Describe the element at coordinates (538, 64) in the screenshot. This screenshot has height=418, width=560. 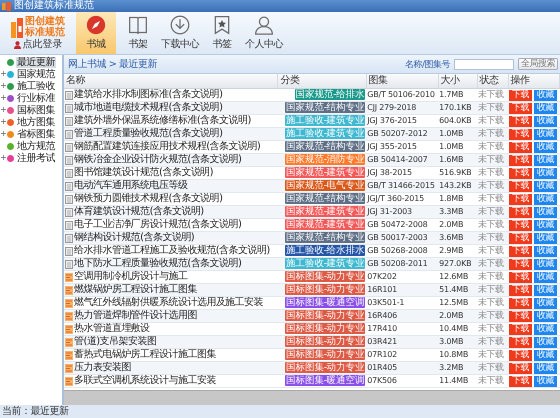
I see `search-button: 全局搜索` at that location.